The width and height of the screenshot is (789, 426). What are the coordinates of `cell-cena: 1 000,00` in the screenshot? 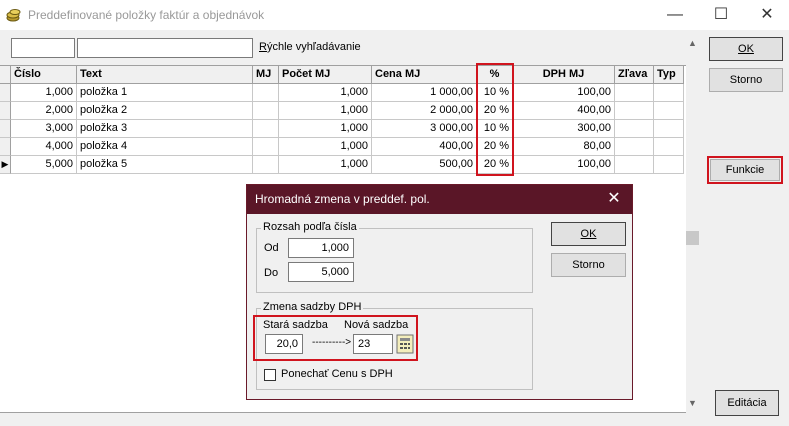 It's located at (424, 93).